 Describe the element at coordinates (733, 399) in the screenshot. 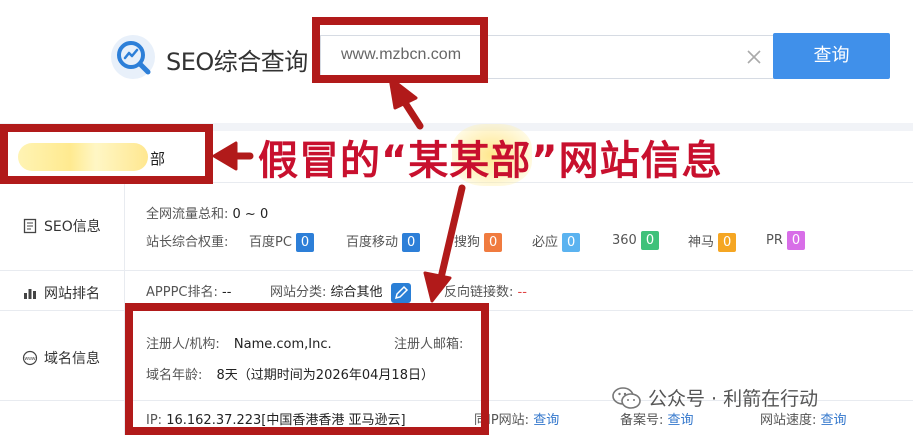

I see `watermark-text: 公众号 · 利箭在行动` at that location.